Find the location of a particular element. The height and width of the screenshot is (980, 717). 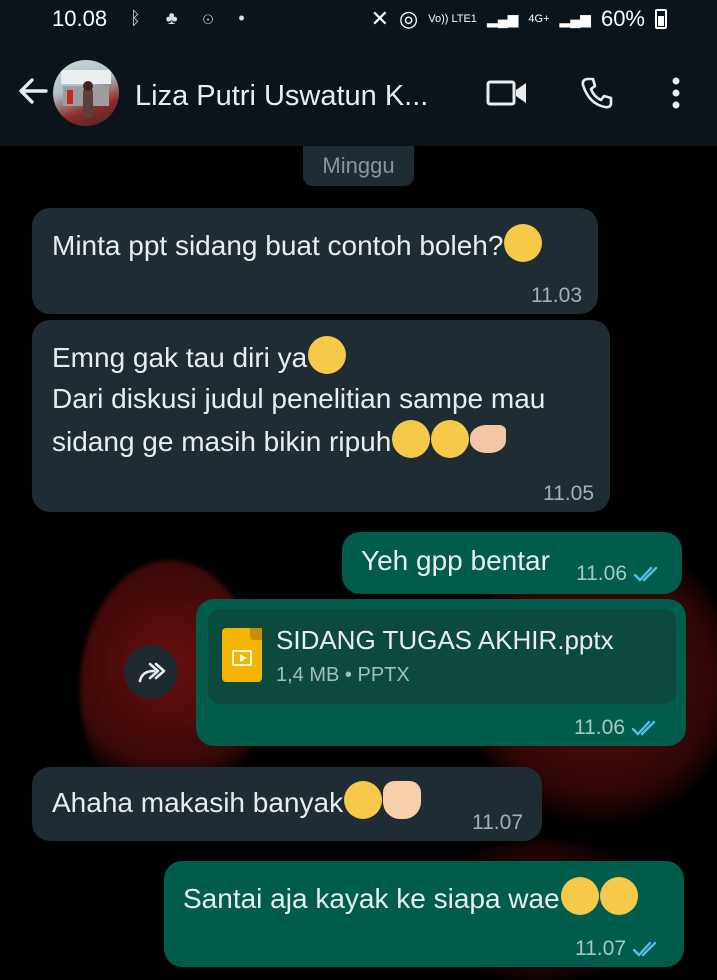

battery-icon is located at coordinates (661, 19).